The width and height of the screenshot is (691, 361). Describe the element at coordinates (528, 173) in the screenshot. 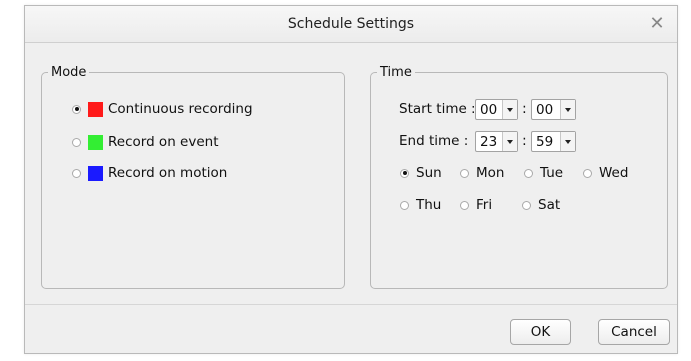

I see `radio-tue` at that location.